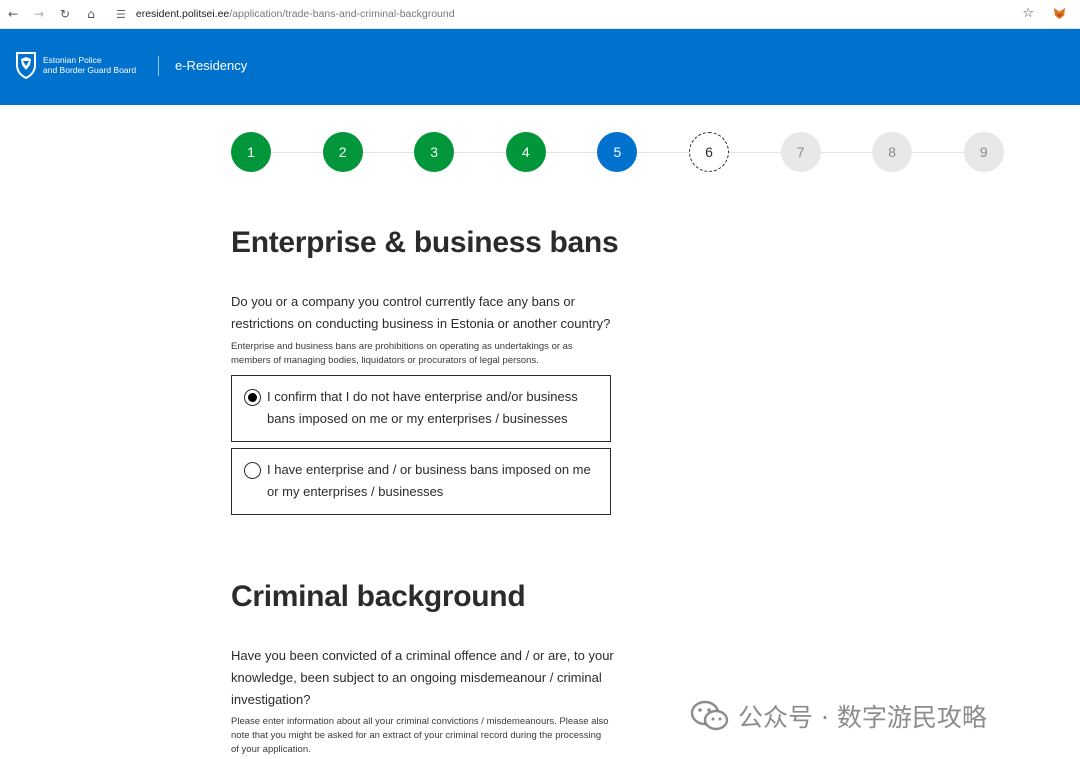 The width and height of the screenshot is (1080, 759). What do you see at coordinates (251, 152) in the screenshot?
I see `step-1: 1` at bounding box center [251, 152].